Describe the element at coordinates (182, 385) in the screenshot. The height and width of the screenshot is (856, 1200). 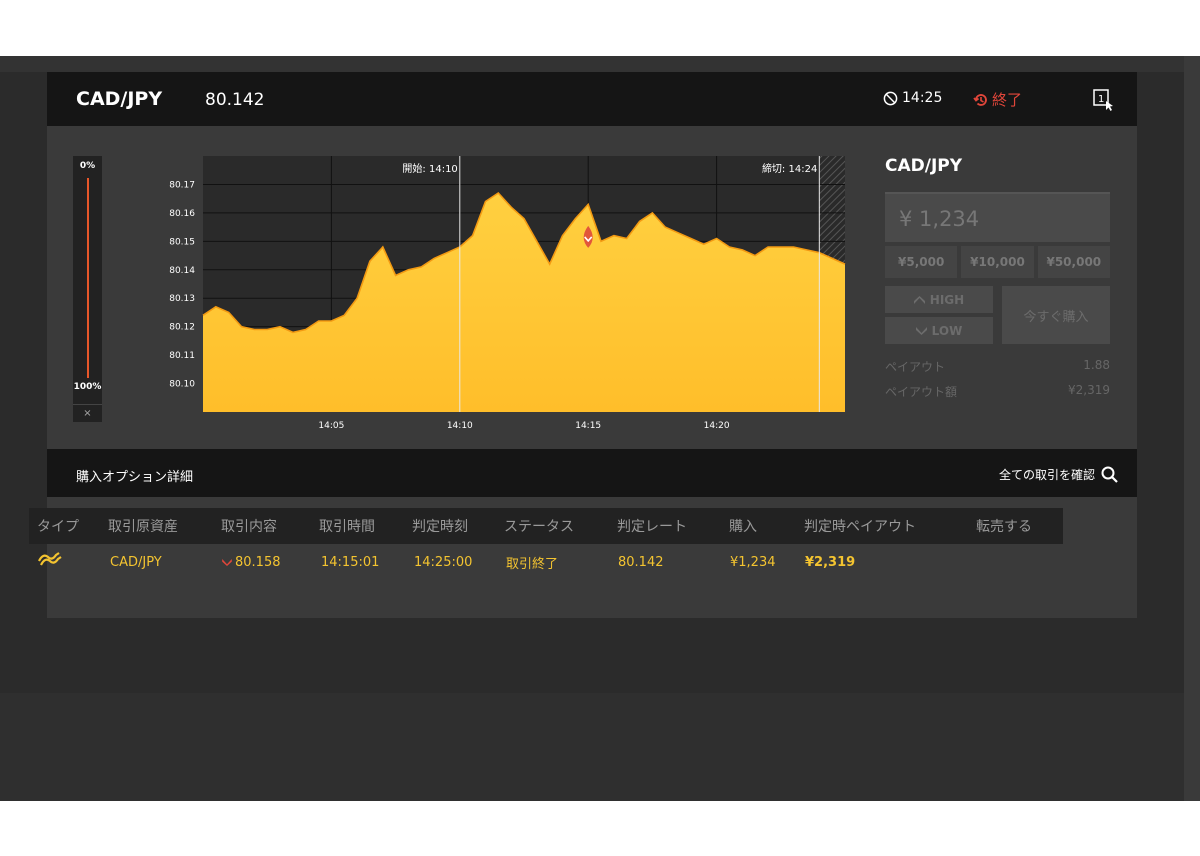
I see `y-tick-label: 80.10` at that location.